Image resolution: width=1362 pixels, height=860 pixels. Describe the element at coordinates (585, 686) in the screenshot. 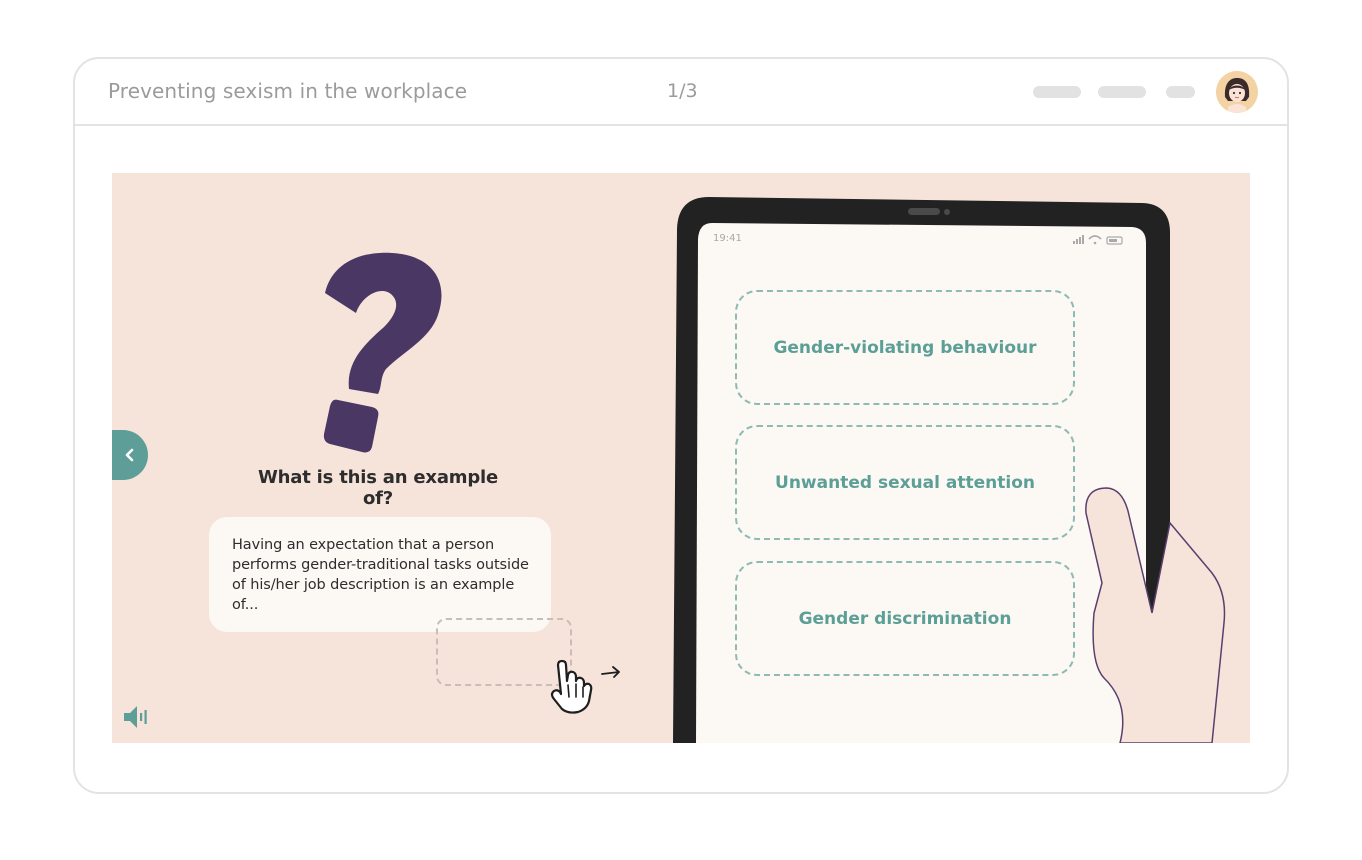

I see `pointer-hand-icon` at that location.